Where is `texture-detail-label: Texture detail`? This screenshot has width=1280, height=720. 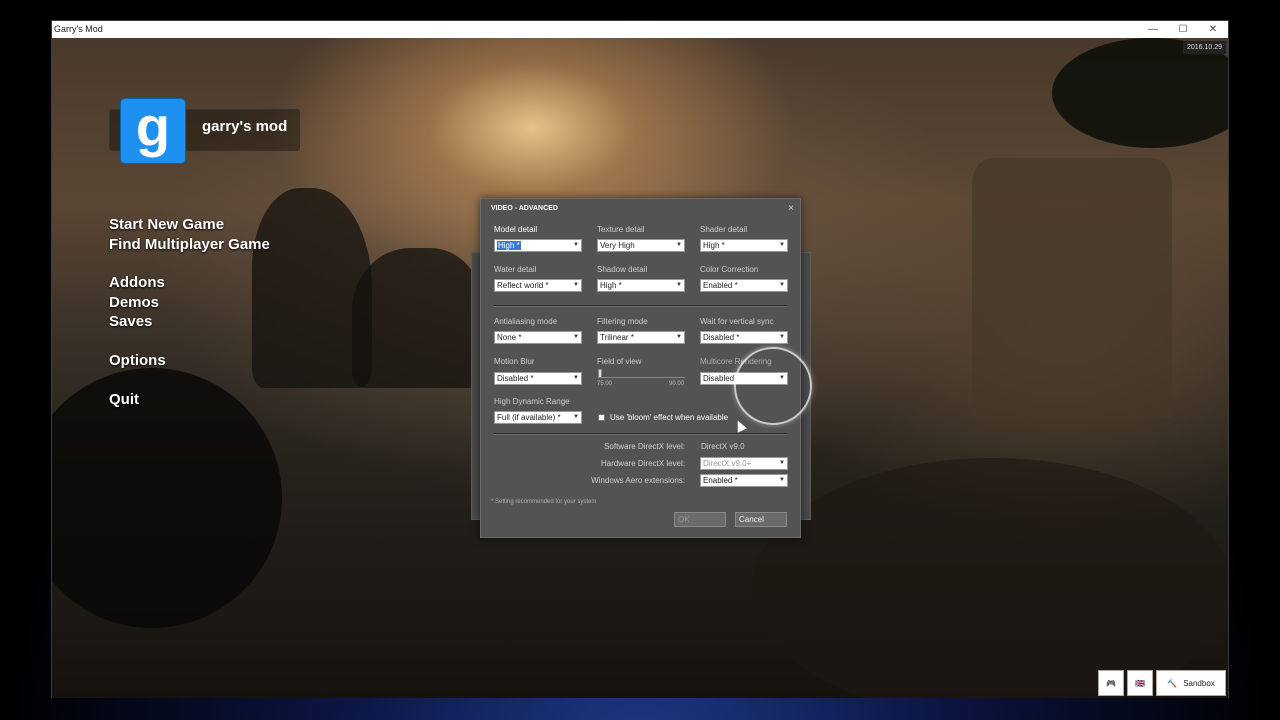
texture-detail-label: Texture detail is located at coordinates (621, 229).